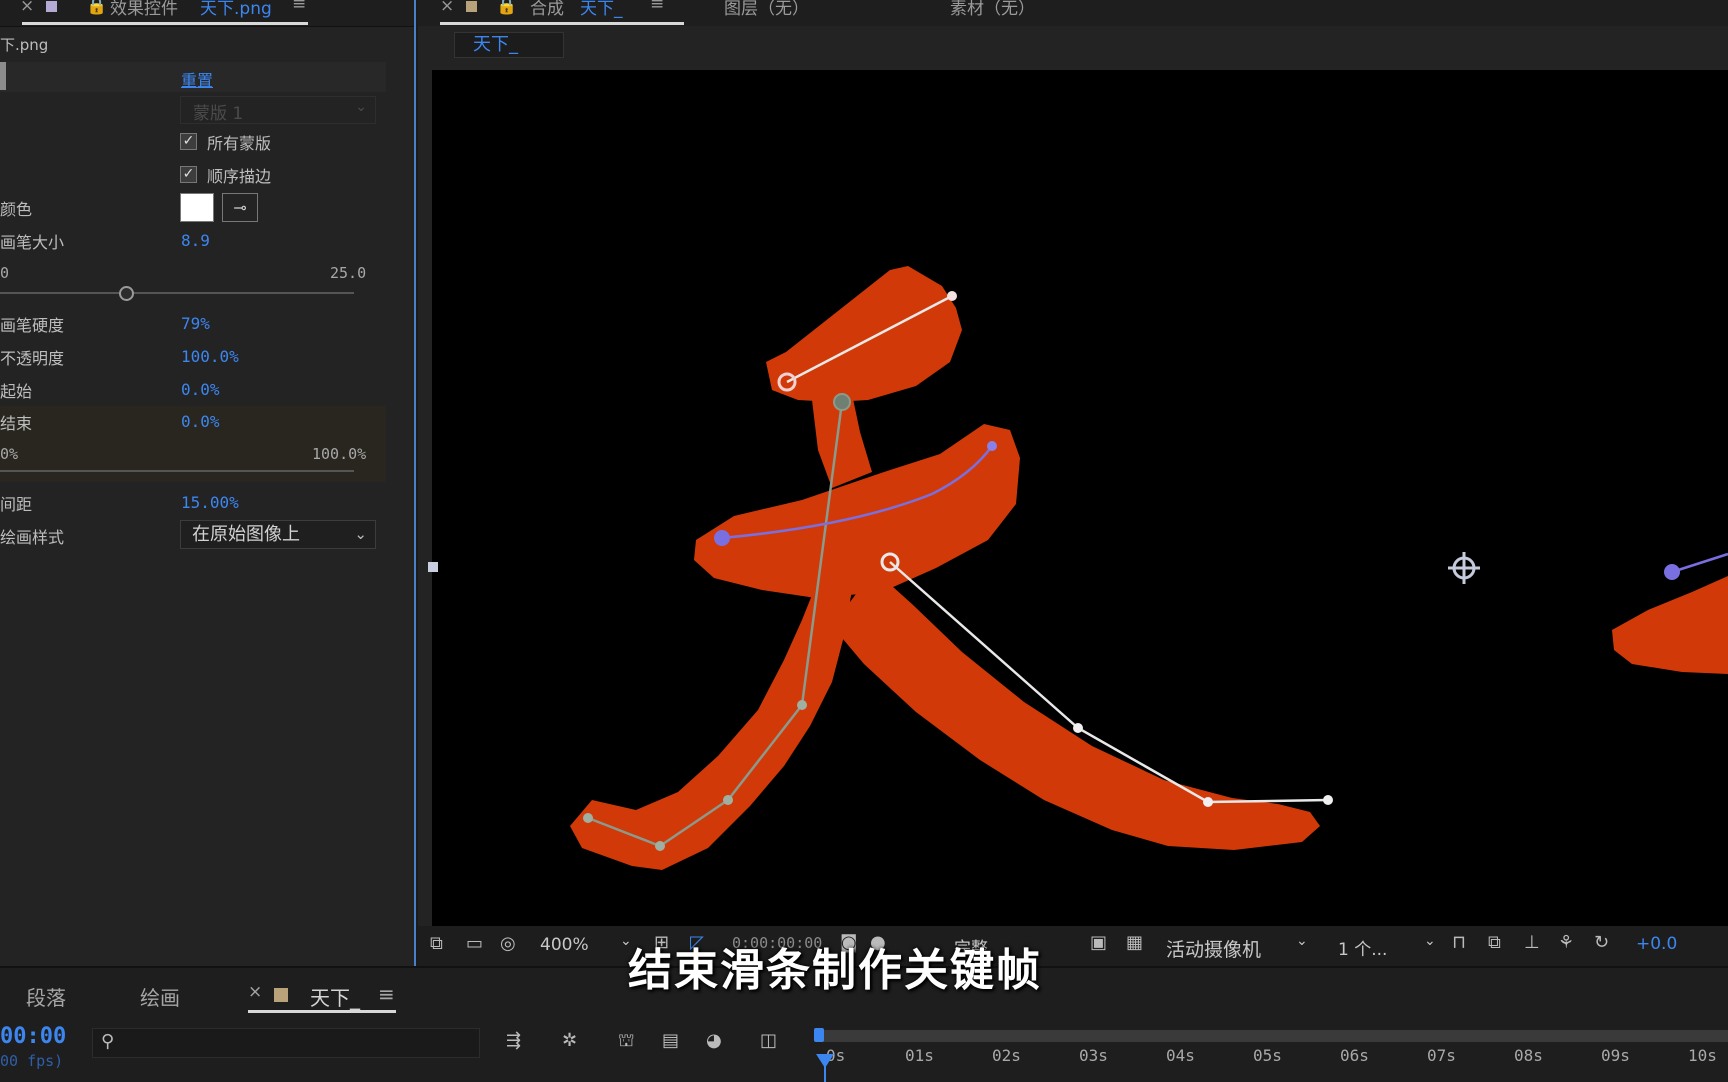 The image size is (1728, 1082). What do you see at coordinates (1076, 710) in the screenshot?
I see `glyph-stroke-right-fall` at bounding box center [1076, 710].